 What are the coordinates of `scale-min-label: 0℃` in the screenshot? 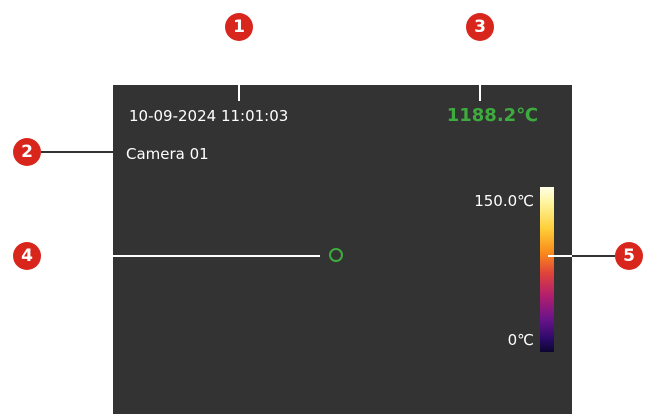 It's located at (520, 340).